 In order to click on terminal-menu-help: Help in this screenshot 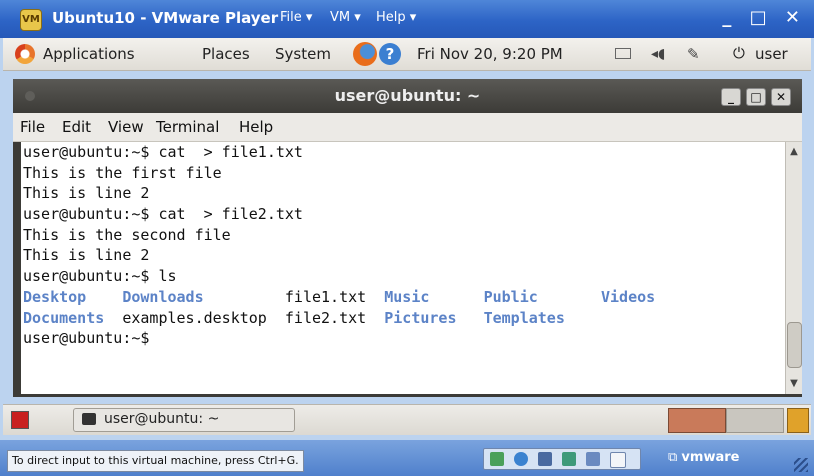, I will do `click(256, 127)`.